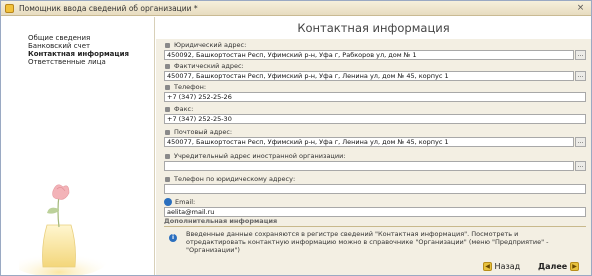  Describe the element at coordinates (375, 189) in the screenshot. I see `legal-phone-input` at that location.